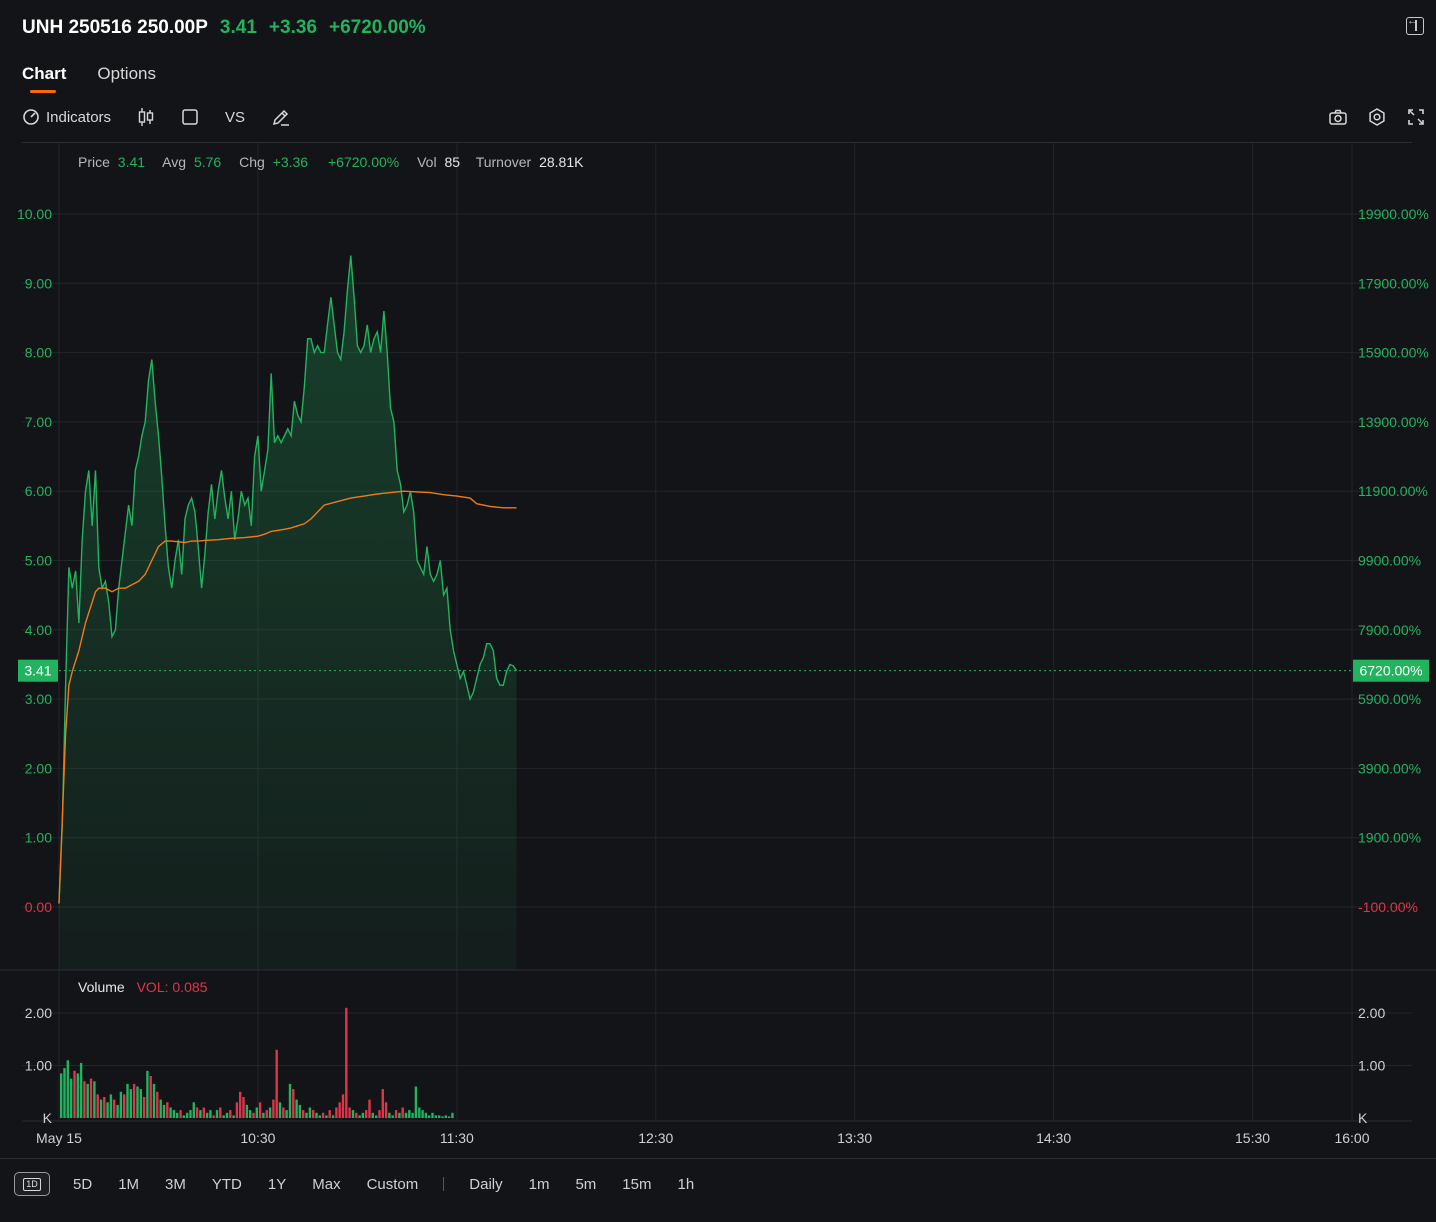  What do you see at coordinates (1389, 699) in the screenshot?
I see `y-right-tick-label: 5900.00%` at bounding box center [1389, 699].